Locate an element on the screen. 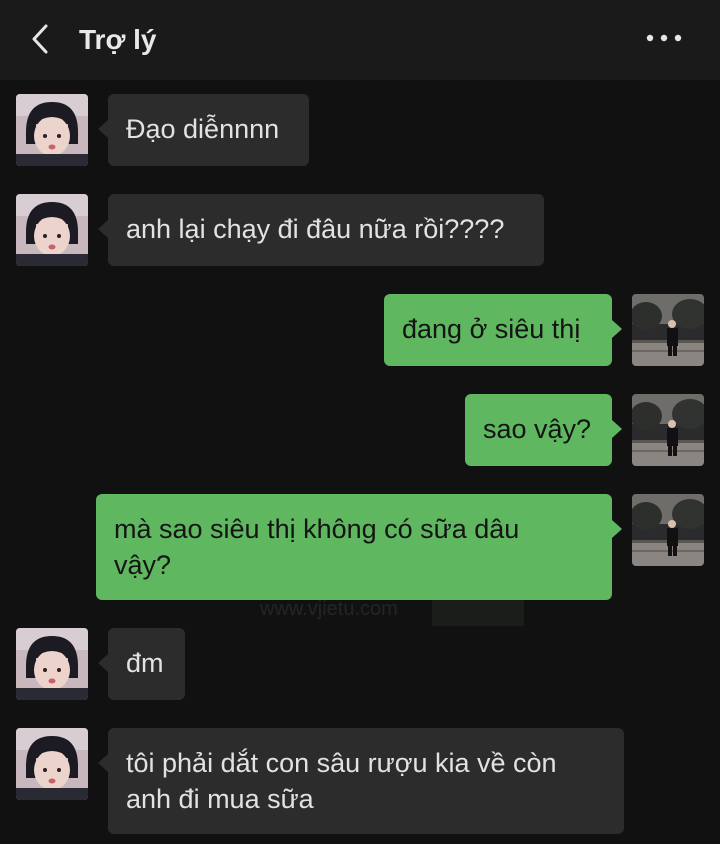  message-bubble-incoming: đm is located at coordinates (141, 664).